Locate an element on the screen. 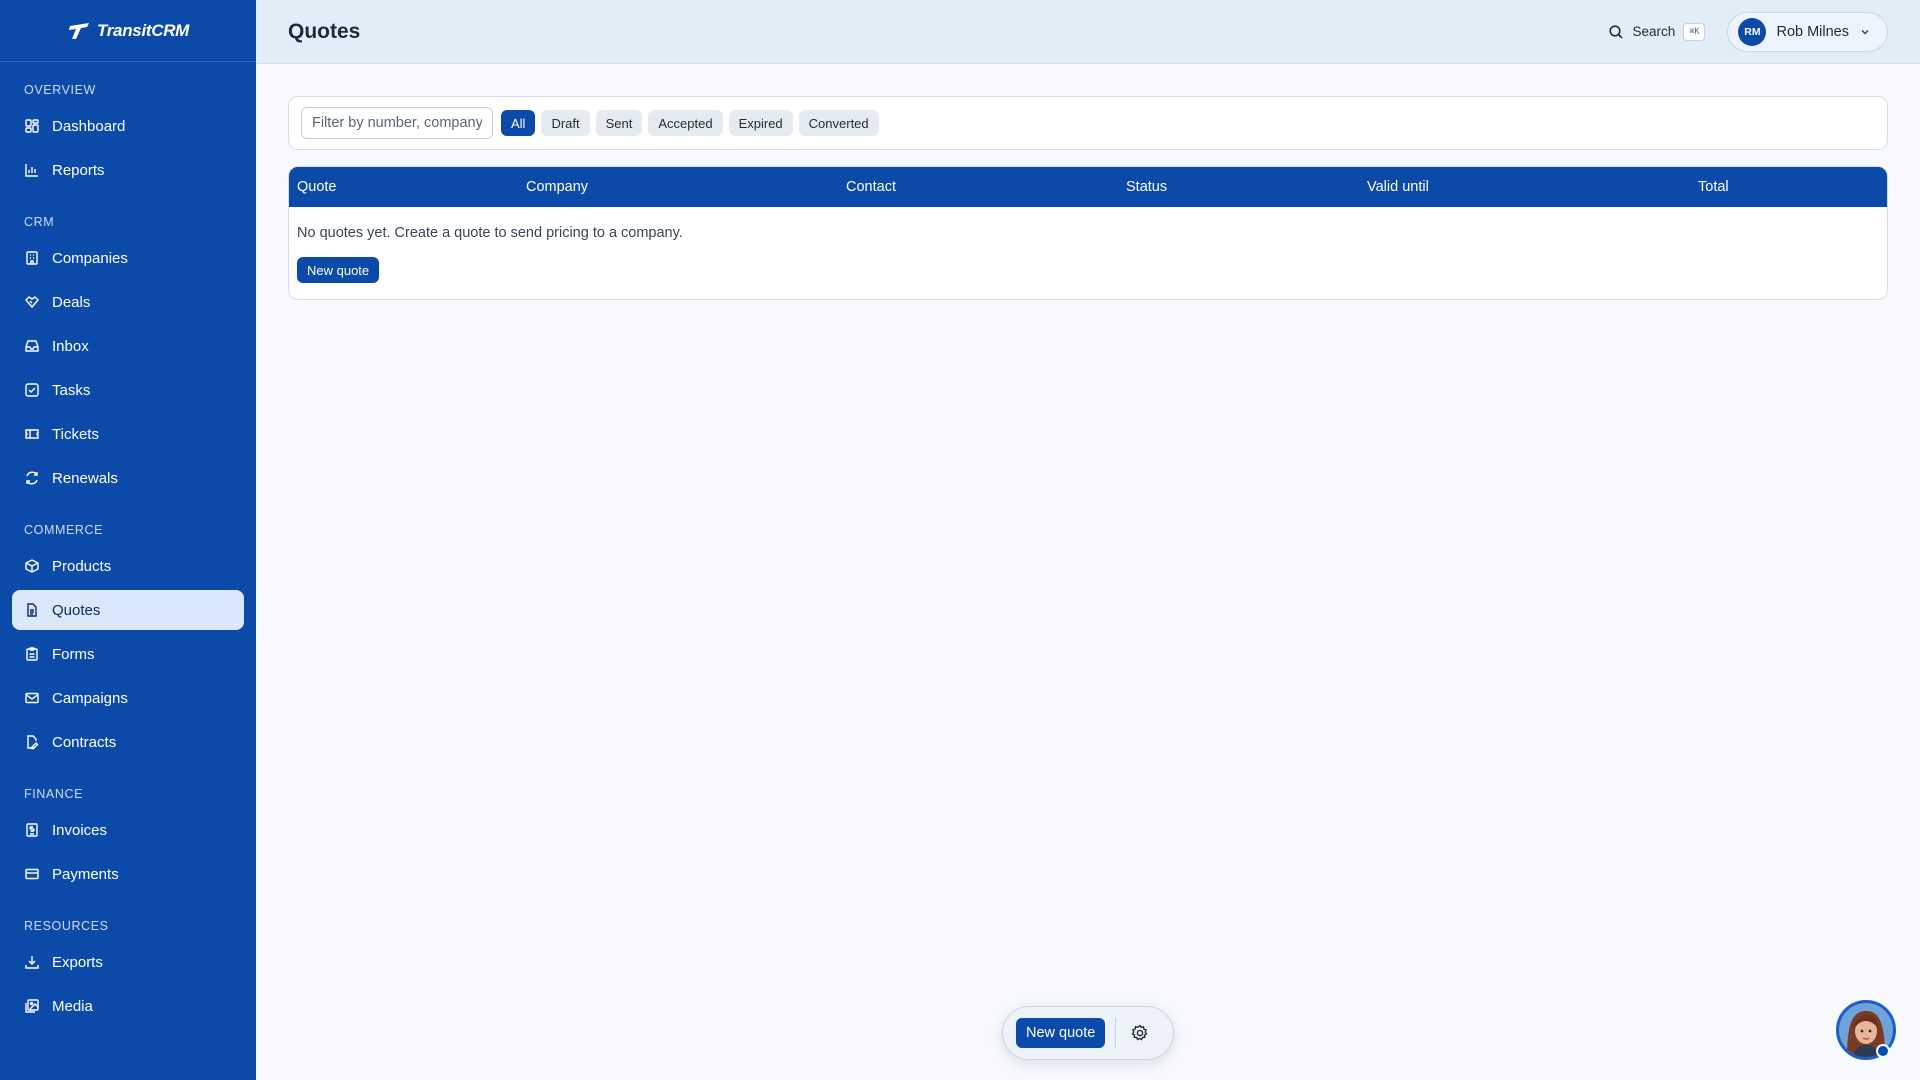 Image resolution: width=1920 pixels, height=1080 pixels. column-header-total: Total is located at coordinates (1713, 187).